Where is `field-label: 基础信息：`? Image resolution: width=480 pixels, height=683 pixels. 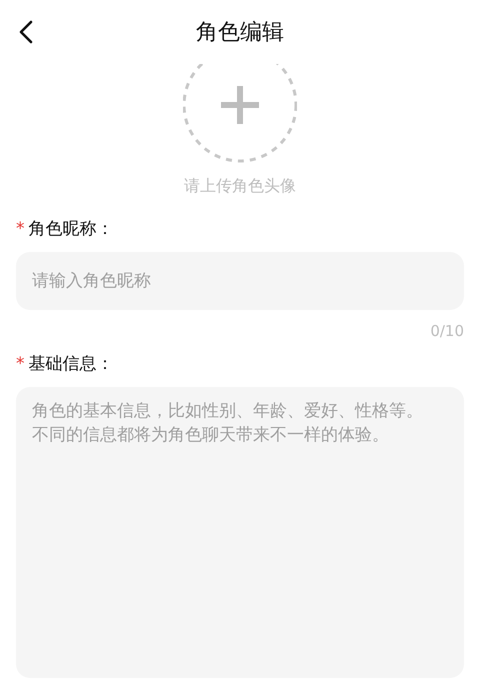
field-label: 基础信息： is located at coordinates (71, 364).